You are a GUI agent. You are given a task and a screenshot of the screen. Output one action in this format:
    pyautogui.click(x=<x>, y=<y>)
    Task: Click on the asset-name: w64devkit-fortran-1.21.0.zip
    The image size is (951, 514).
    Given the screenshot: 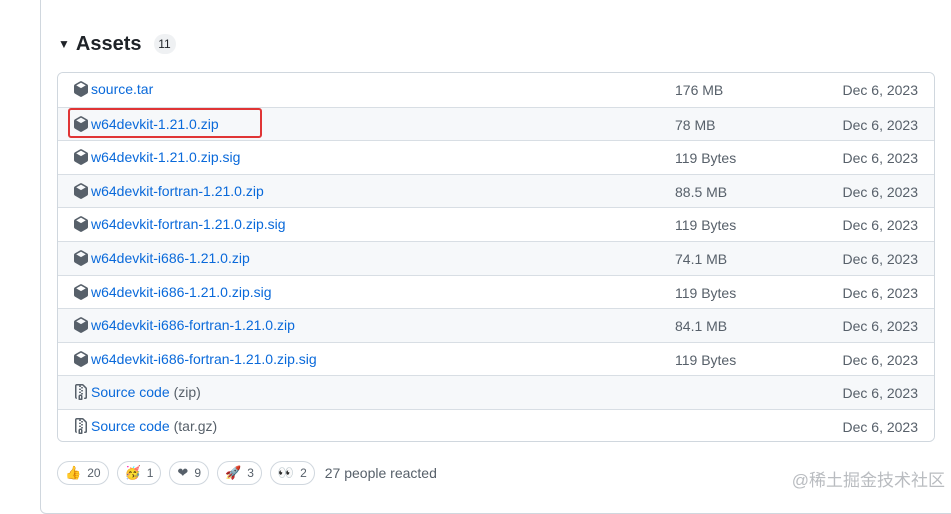 What is the action you would take?
    pyautogui.click(x=177, y=190)
    